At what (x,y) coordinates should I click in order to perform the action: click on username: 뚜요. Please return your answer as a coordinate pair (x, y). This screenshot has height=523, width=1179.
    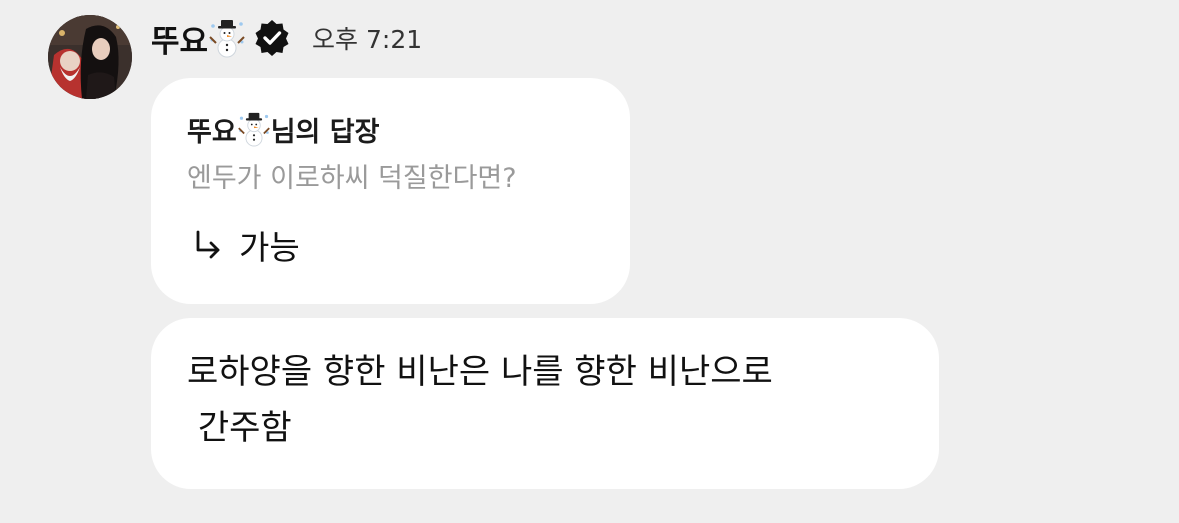
    Looking at the image, I should click on (198, 38).